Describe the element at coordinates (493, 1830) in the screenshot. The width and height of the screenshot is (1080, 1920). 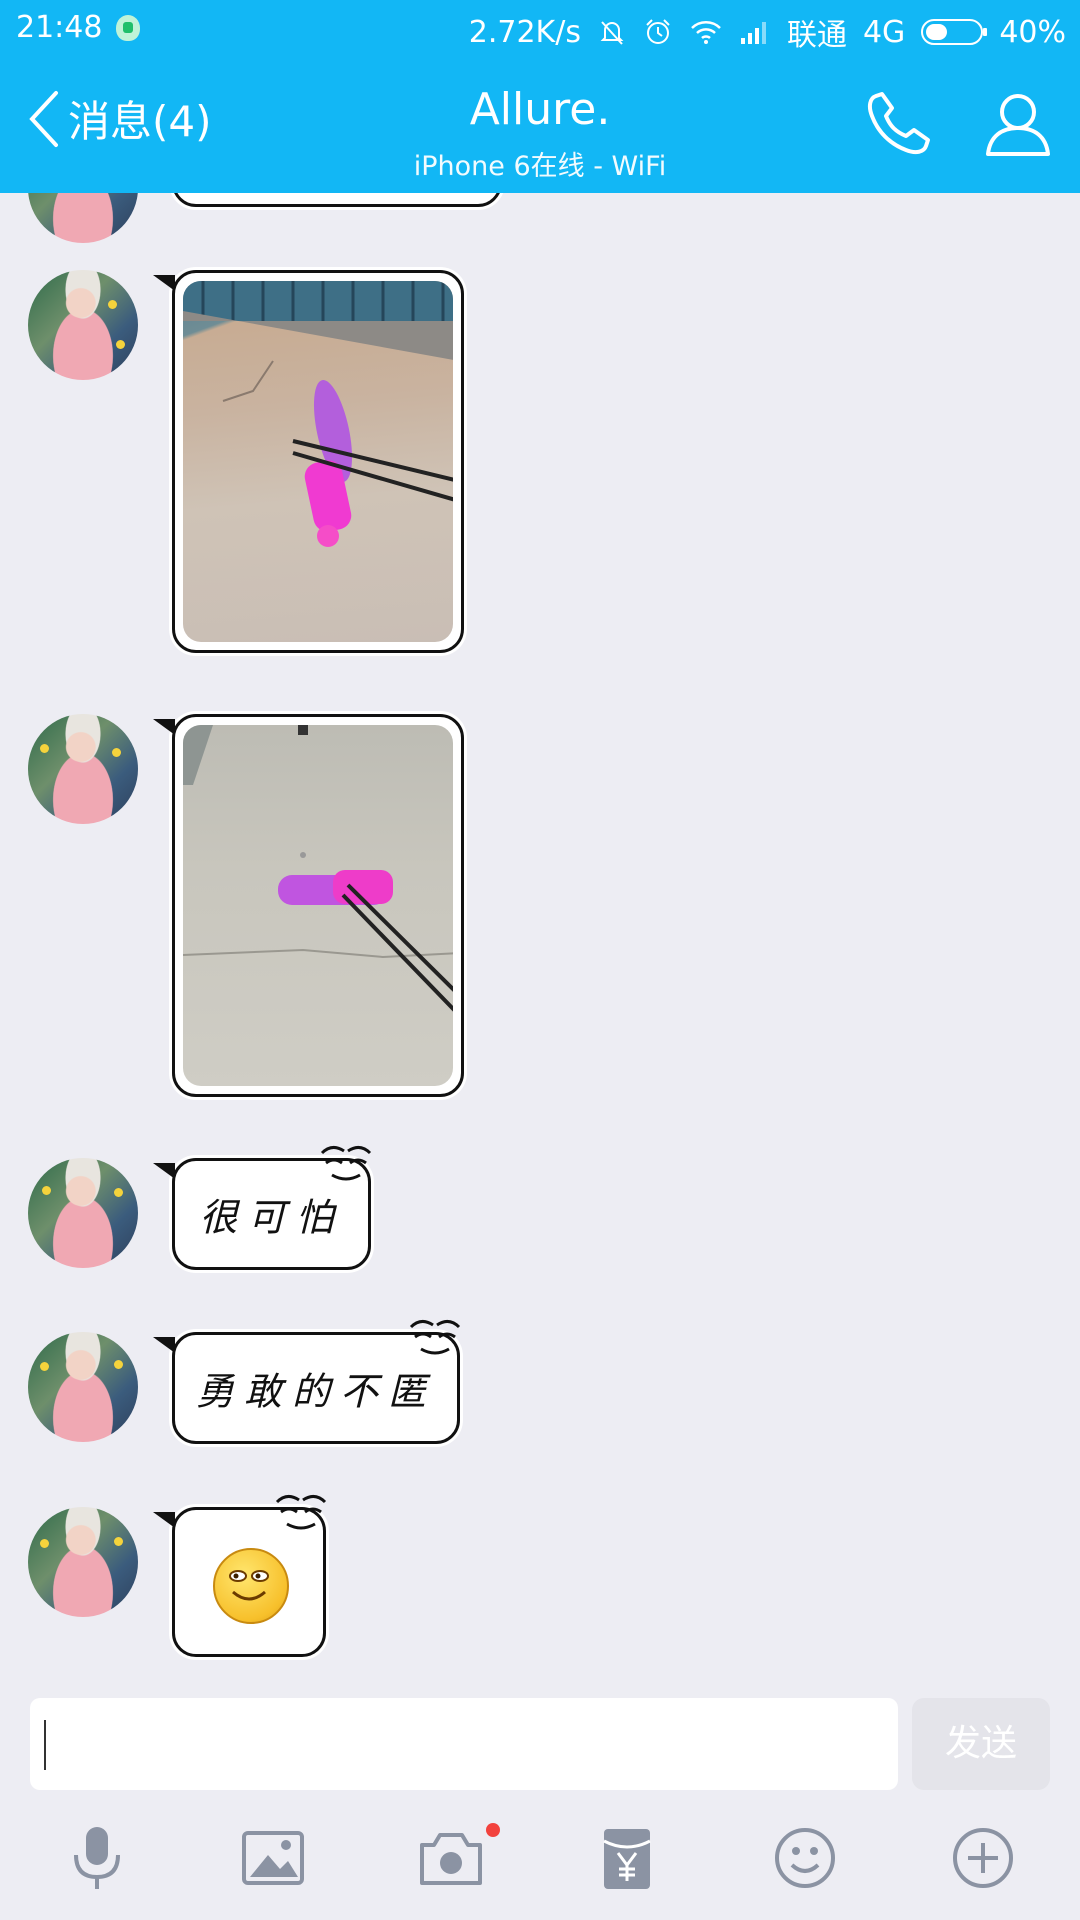
I see `notification-dot` at that location.